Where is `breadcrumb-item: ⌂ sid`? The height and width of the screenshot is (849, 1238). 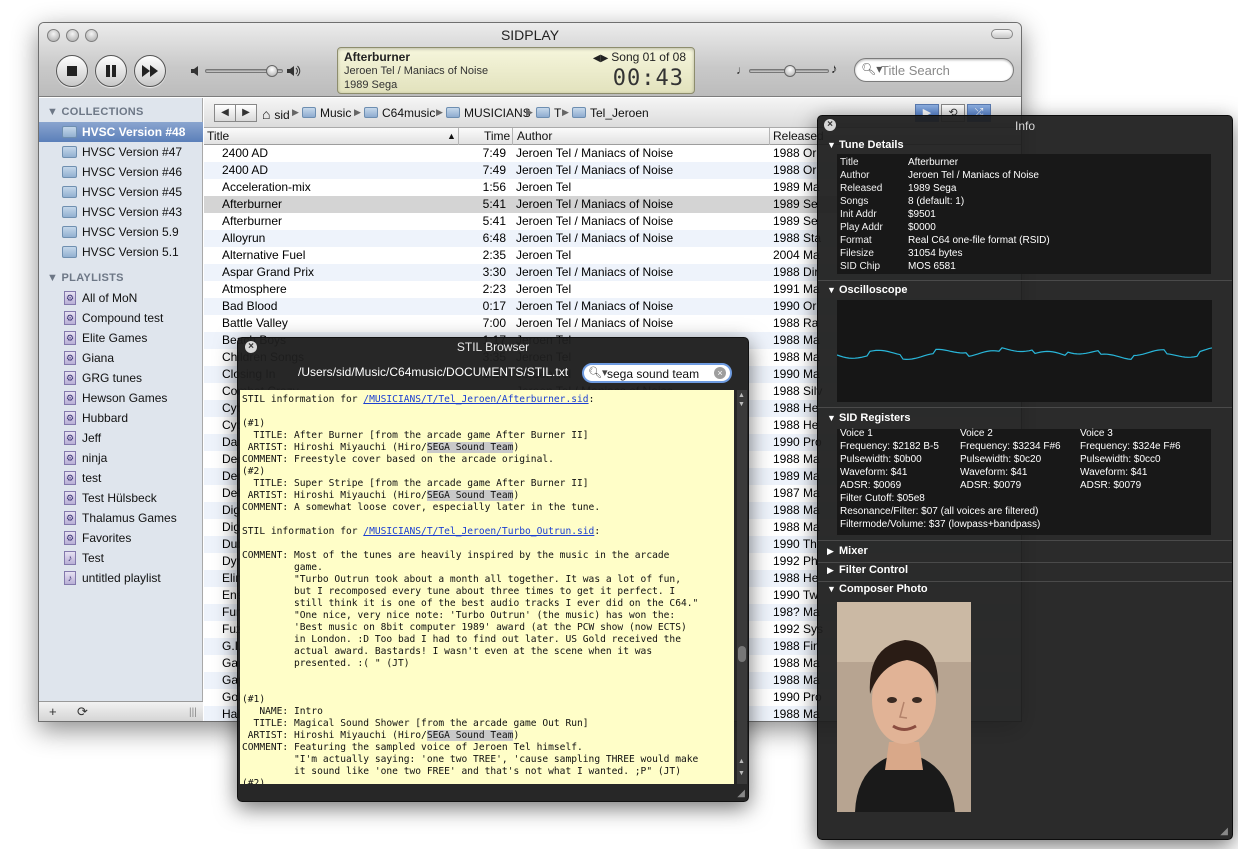
breadcrumb-item: ⌂ sid is located at coordinates (276, 114).